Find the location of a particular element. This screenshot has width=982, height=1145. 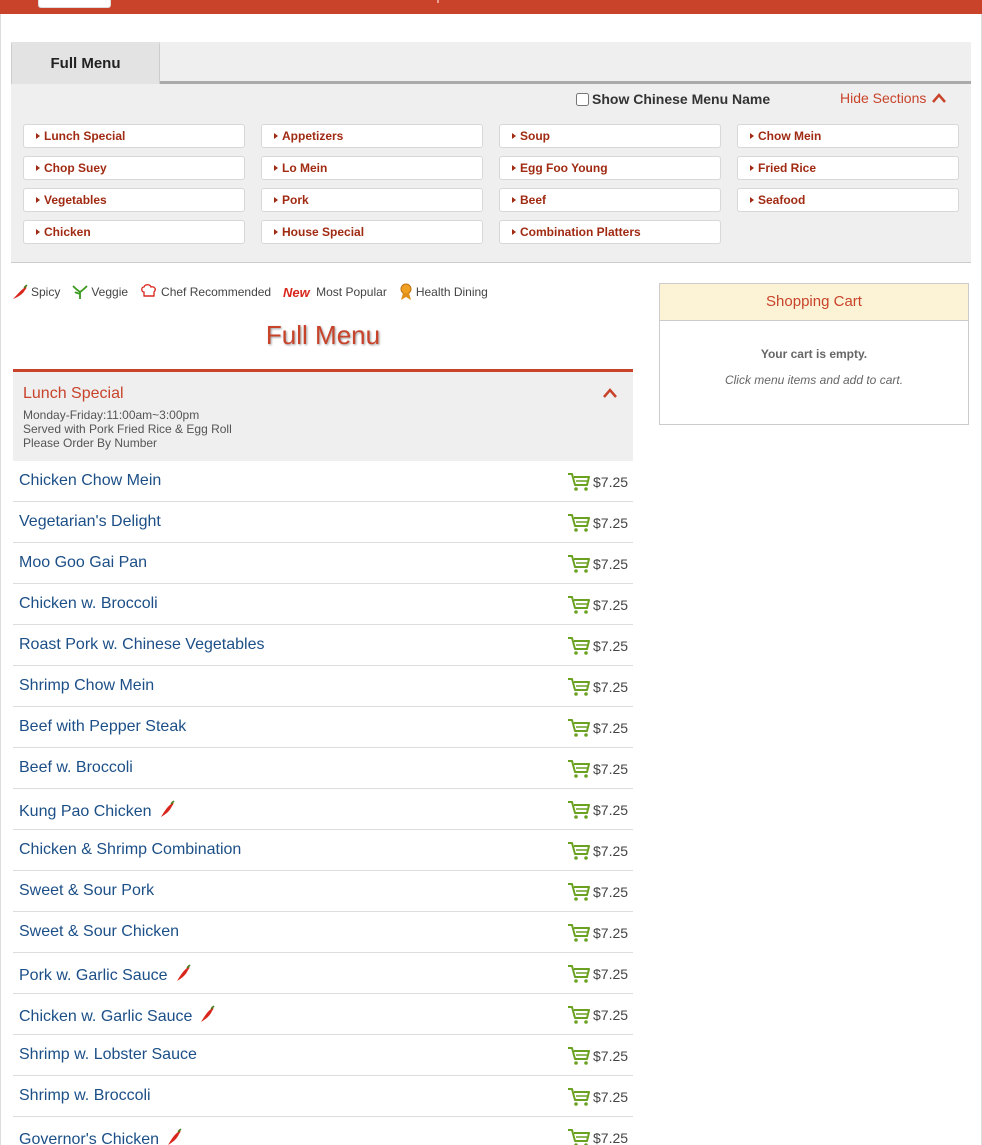

menu-item-row: Pork w. Garlic Sauce $7.25 is located at coordinates (323, 973).